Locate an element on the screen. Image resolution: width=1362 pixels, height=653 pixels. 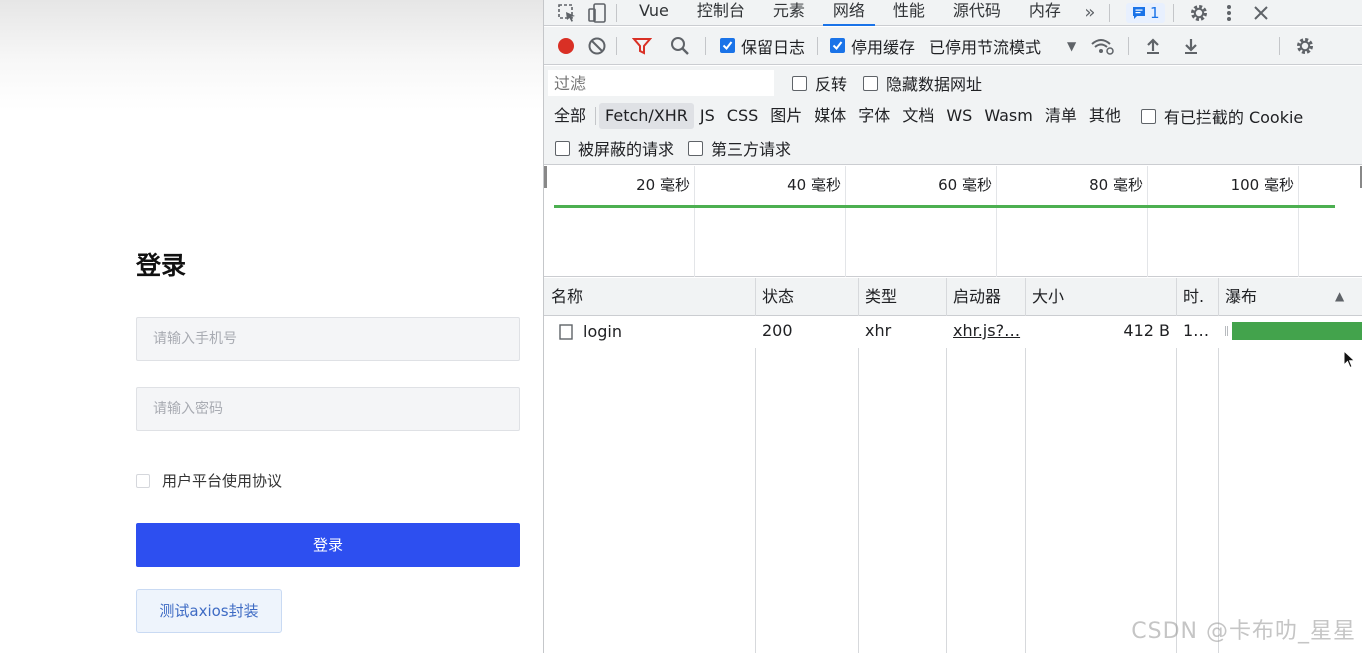
type-filter-all: 全部 is located at coordinates (570, 116).